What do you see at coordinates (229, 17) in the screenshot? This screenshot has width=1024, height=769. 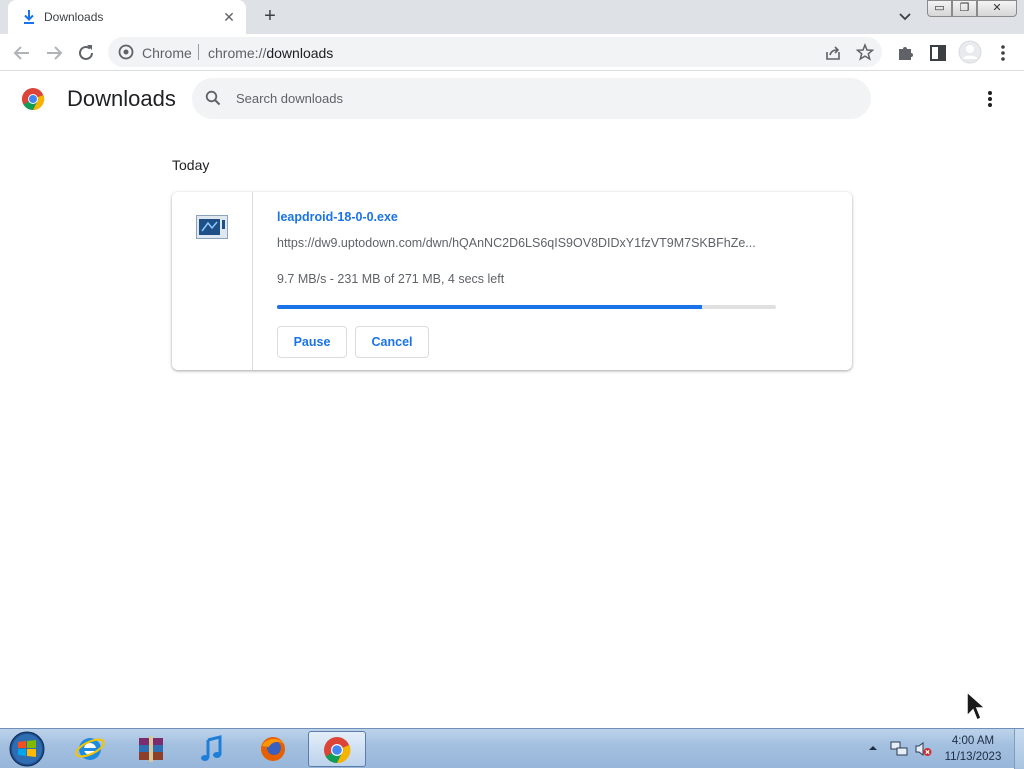 I see `tab-close-icon: ✕` at bounding box center [229, 17].